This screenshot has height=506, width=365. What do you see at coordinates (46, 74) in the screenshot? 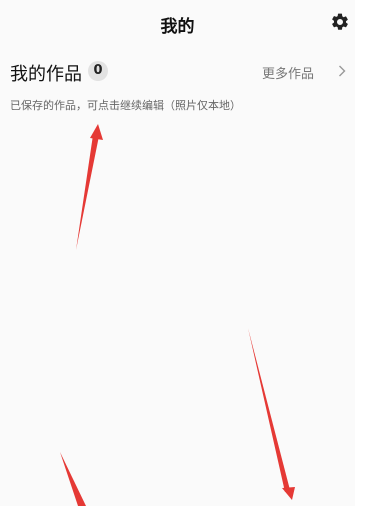
I see `my-works-title: 我的作品` at bounding box center [46, 74].